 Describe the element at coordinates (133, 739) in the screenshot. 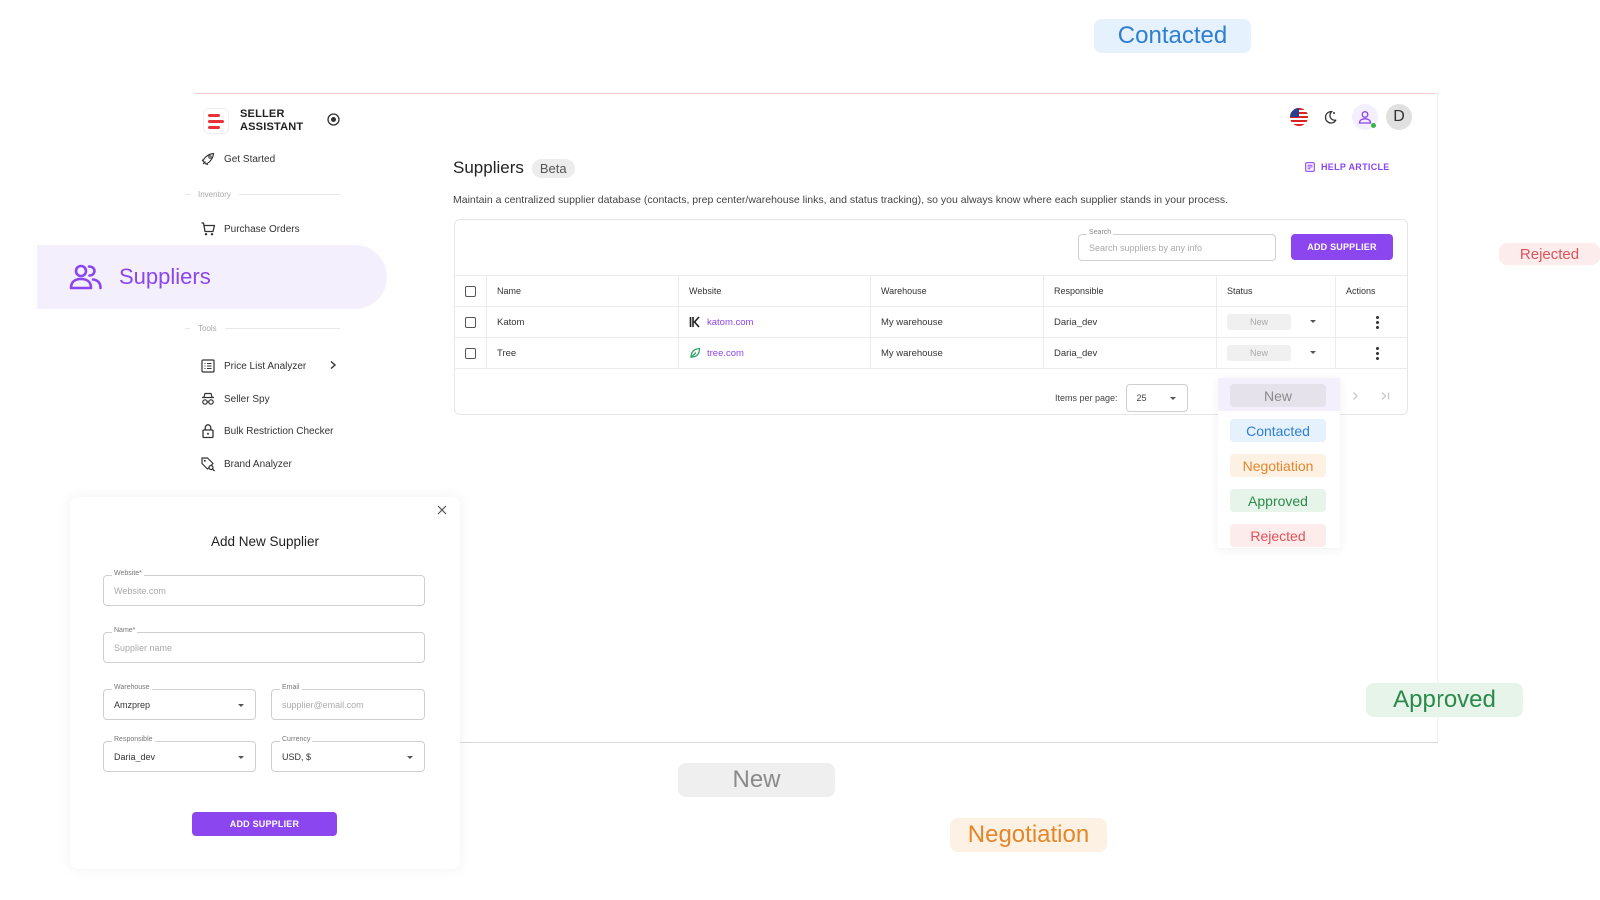

I see `field-label: Responsible` at that location.